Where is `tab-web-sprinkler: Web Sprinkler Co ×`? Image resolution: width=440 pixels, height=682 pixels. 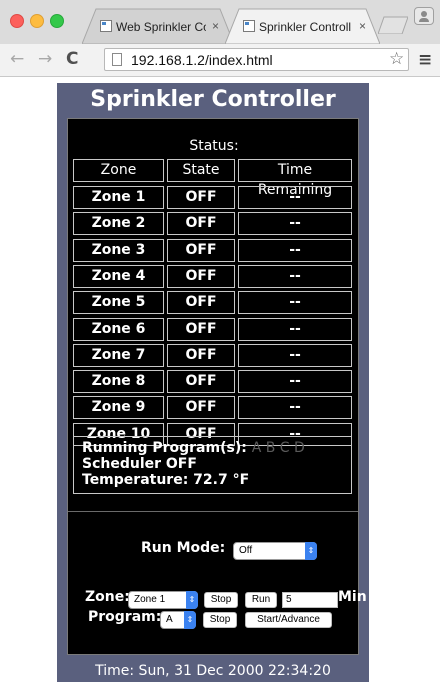
tab-web-sprinkler: Web Sprinkler Co × is located at coordinates (158, 26).